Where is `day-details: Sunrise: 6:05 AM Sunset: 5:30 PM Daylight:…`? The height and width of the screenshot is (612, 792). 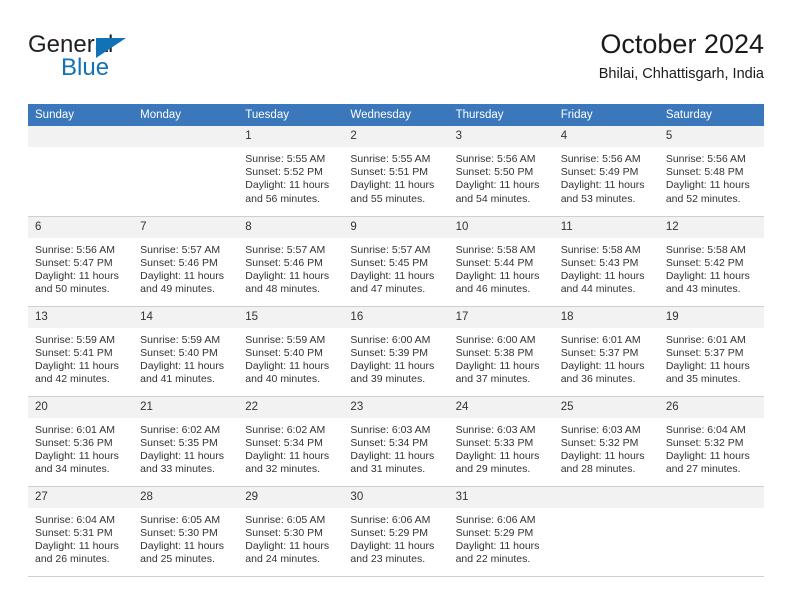
day-details: Sunrise: 6:05 AM Sunset: 5:30 PM Daylight:… is located at coordinates (185, 537).